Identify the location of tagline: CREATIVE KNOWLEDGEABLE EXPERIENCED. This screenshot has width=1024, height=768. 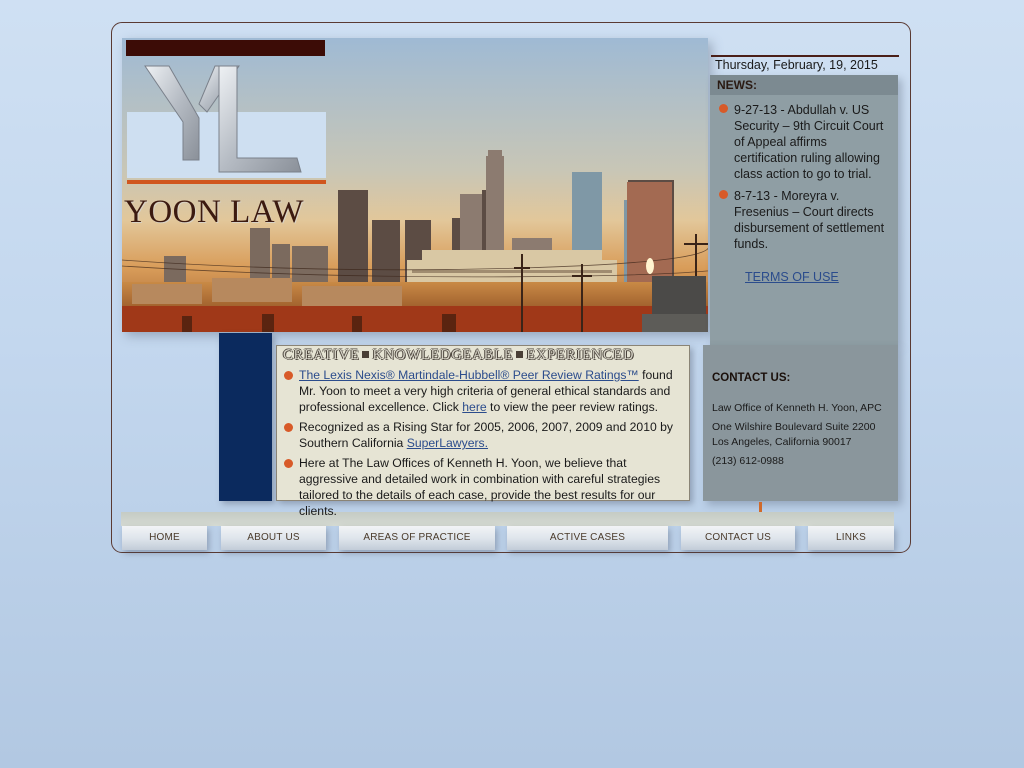
(458, 355).